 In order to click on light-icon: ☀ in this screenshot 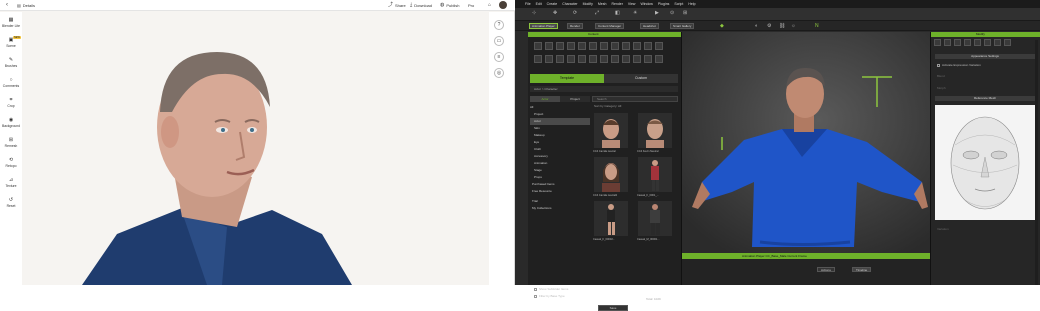, I will do `click(635, 13)`.